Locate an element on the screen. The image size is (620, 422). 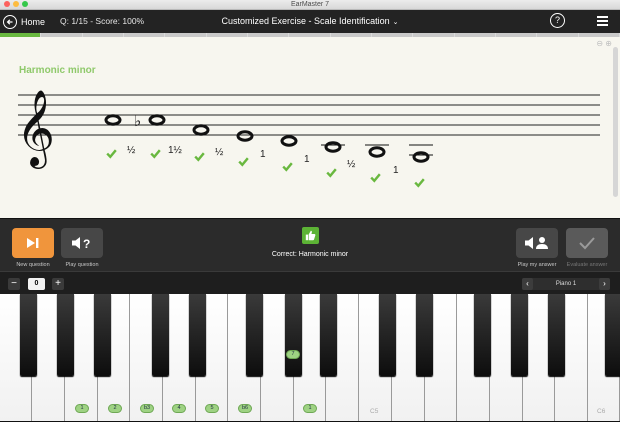
play-my-answer-button is located at coordinates (537, 243).